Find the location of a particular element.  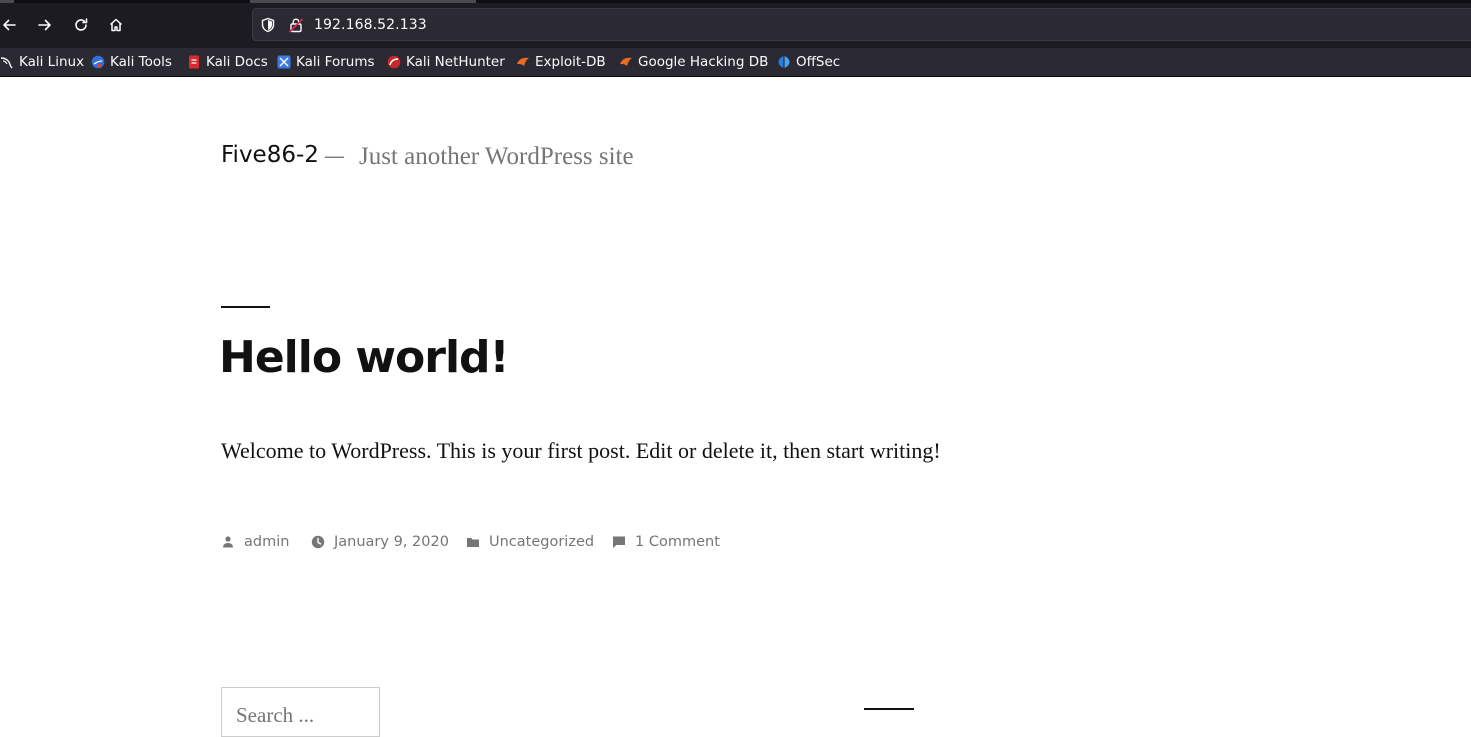

bookmark-kali-docs: Kali Docs is located at coordinates (227, 62).